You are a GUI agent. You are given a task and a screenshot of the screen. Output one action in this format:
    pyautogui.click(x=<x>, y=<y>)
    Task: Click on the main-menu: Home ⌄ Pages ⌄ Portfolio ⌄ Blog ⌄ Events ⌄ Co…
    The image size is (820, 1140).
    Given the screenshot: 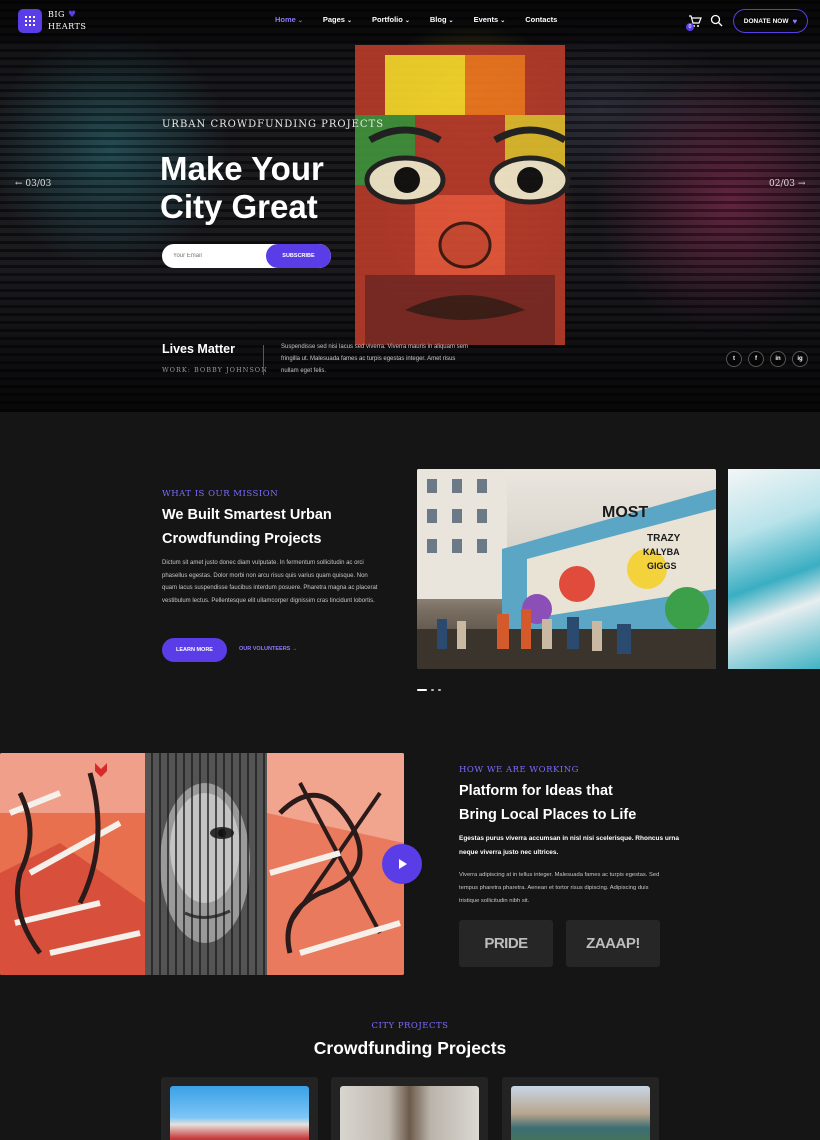 What is the action you would take?
    pyautogui.click(x=426, y=19)
    